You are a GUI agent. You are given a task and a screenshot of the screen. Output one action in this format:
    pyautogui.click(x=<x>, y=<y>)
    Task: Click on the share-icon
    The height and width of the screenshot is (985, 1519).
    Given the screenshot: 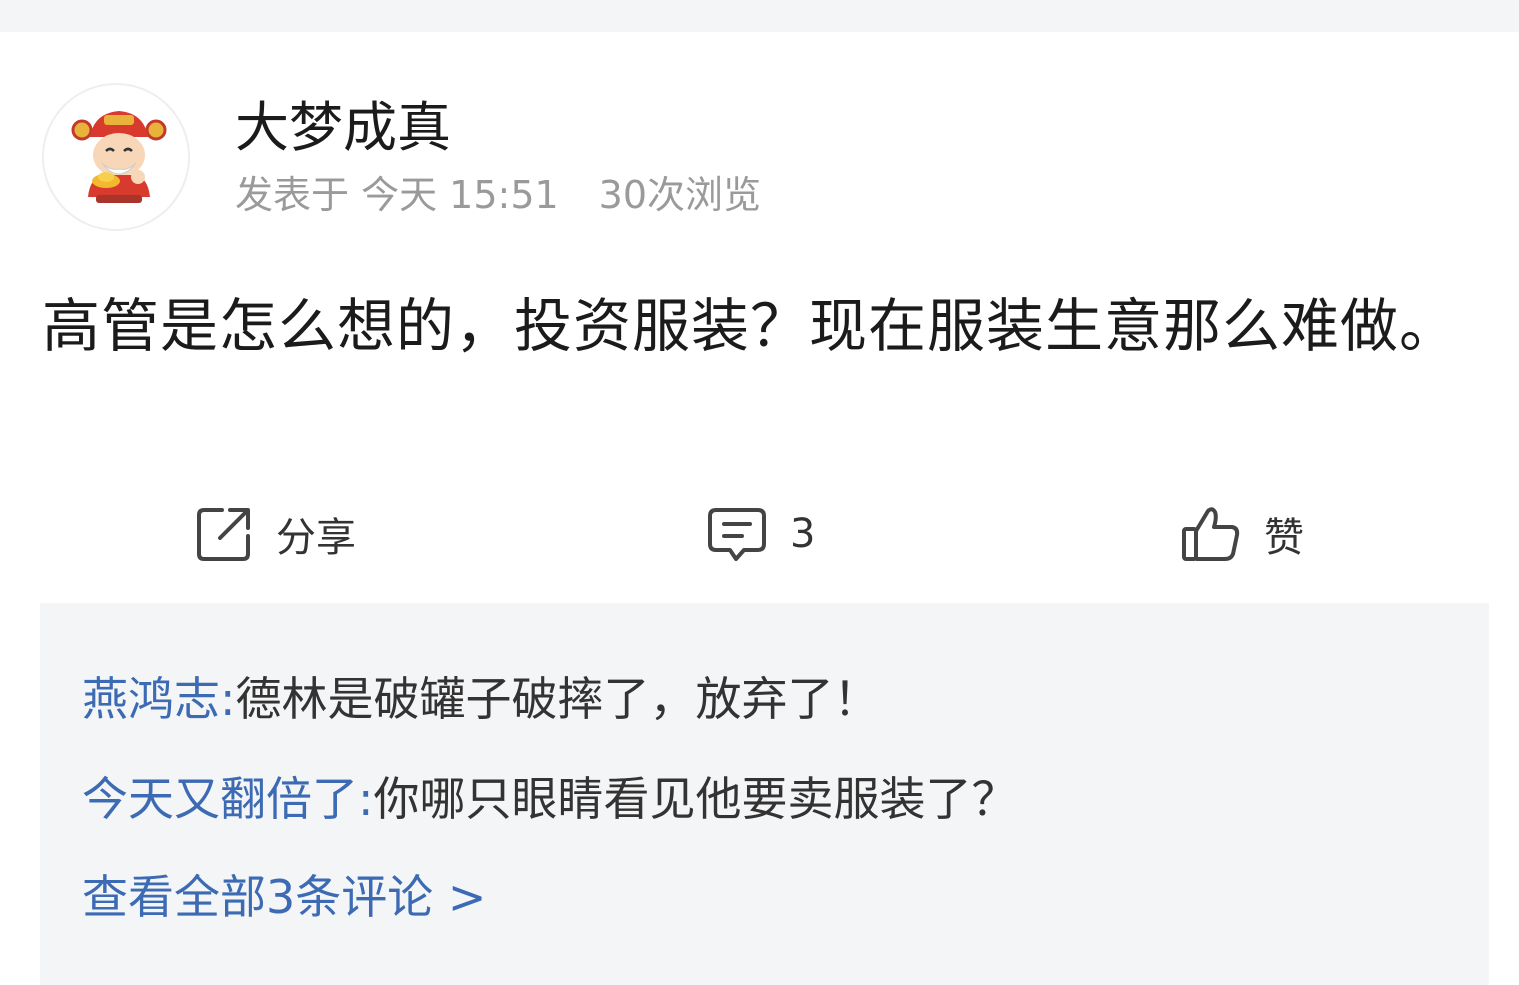 What is the action you would take?
    pyautogui.click(x=224, y=534)
    